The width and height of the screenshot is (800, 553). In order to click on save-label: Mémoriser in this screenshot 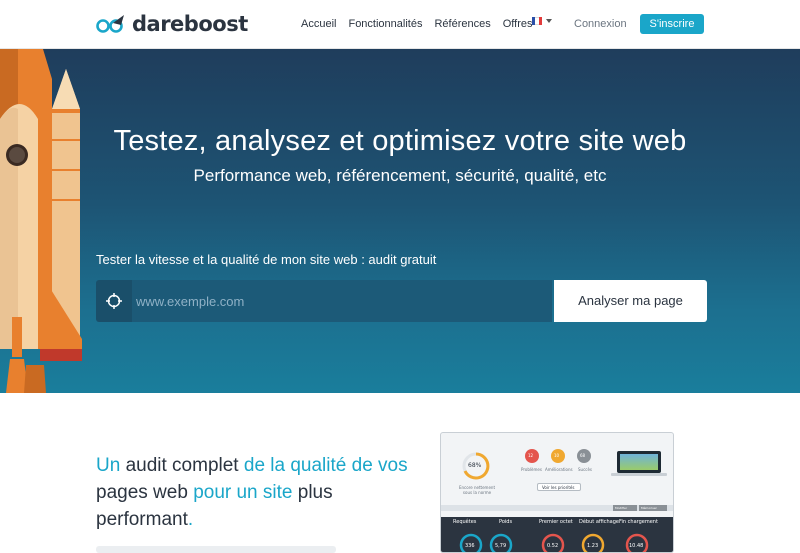, I will do `click(649, 508)`.